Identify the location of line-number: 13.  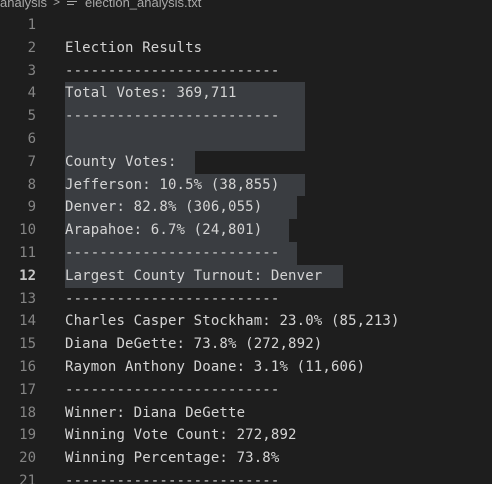
(27, 298).